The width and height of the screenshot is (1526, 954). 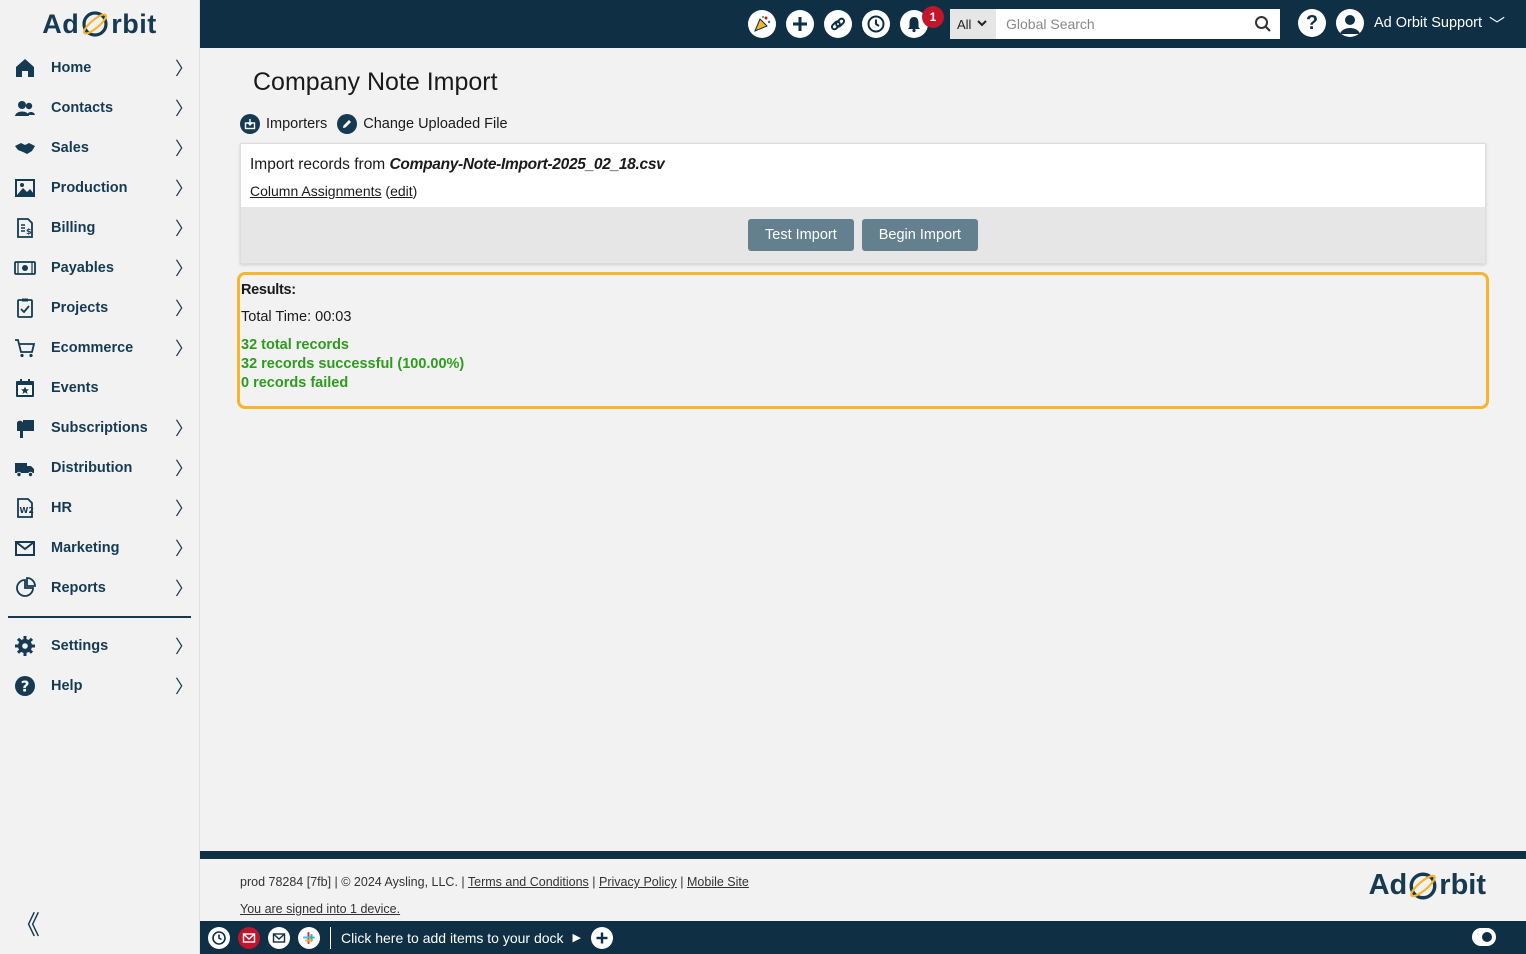 What do you see at coordinates (67, 686) in the screenshot?
I see `sidebar-item-label: Help` at bounding box center [67, 686].